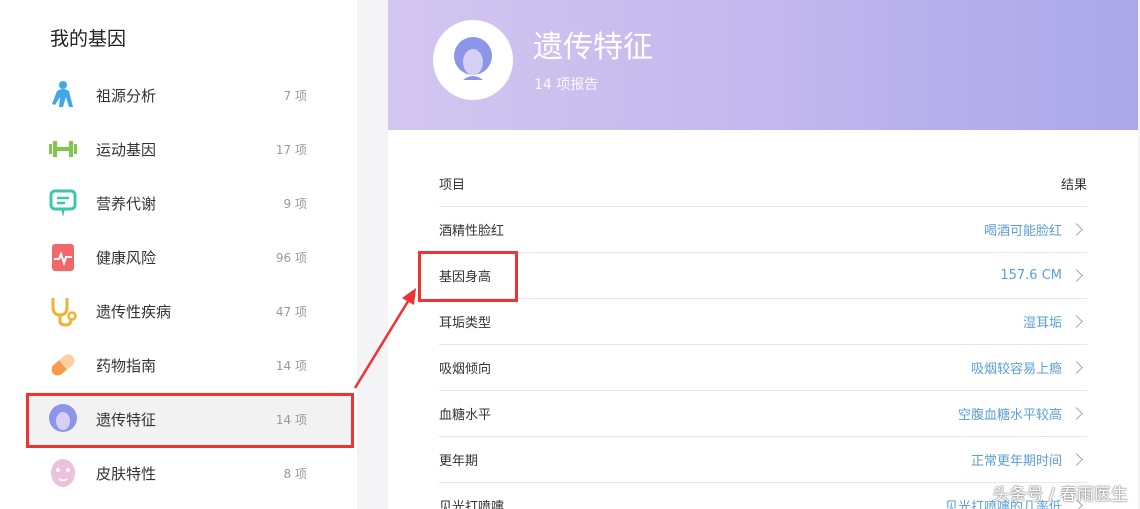 Image resolution: width=1140 pixels, height=509 pixels. Describe the element at coordinates (1060, 495) in the screenshot. I see `watermark: 头条号 / 春雨医生` at that location.